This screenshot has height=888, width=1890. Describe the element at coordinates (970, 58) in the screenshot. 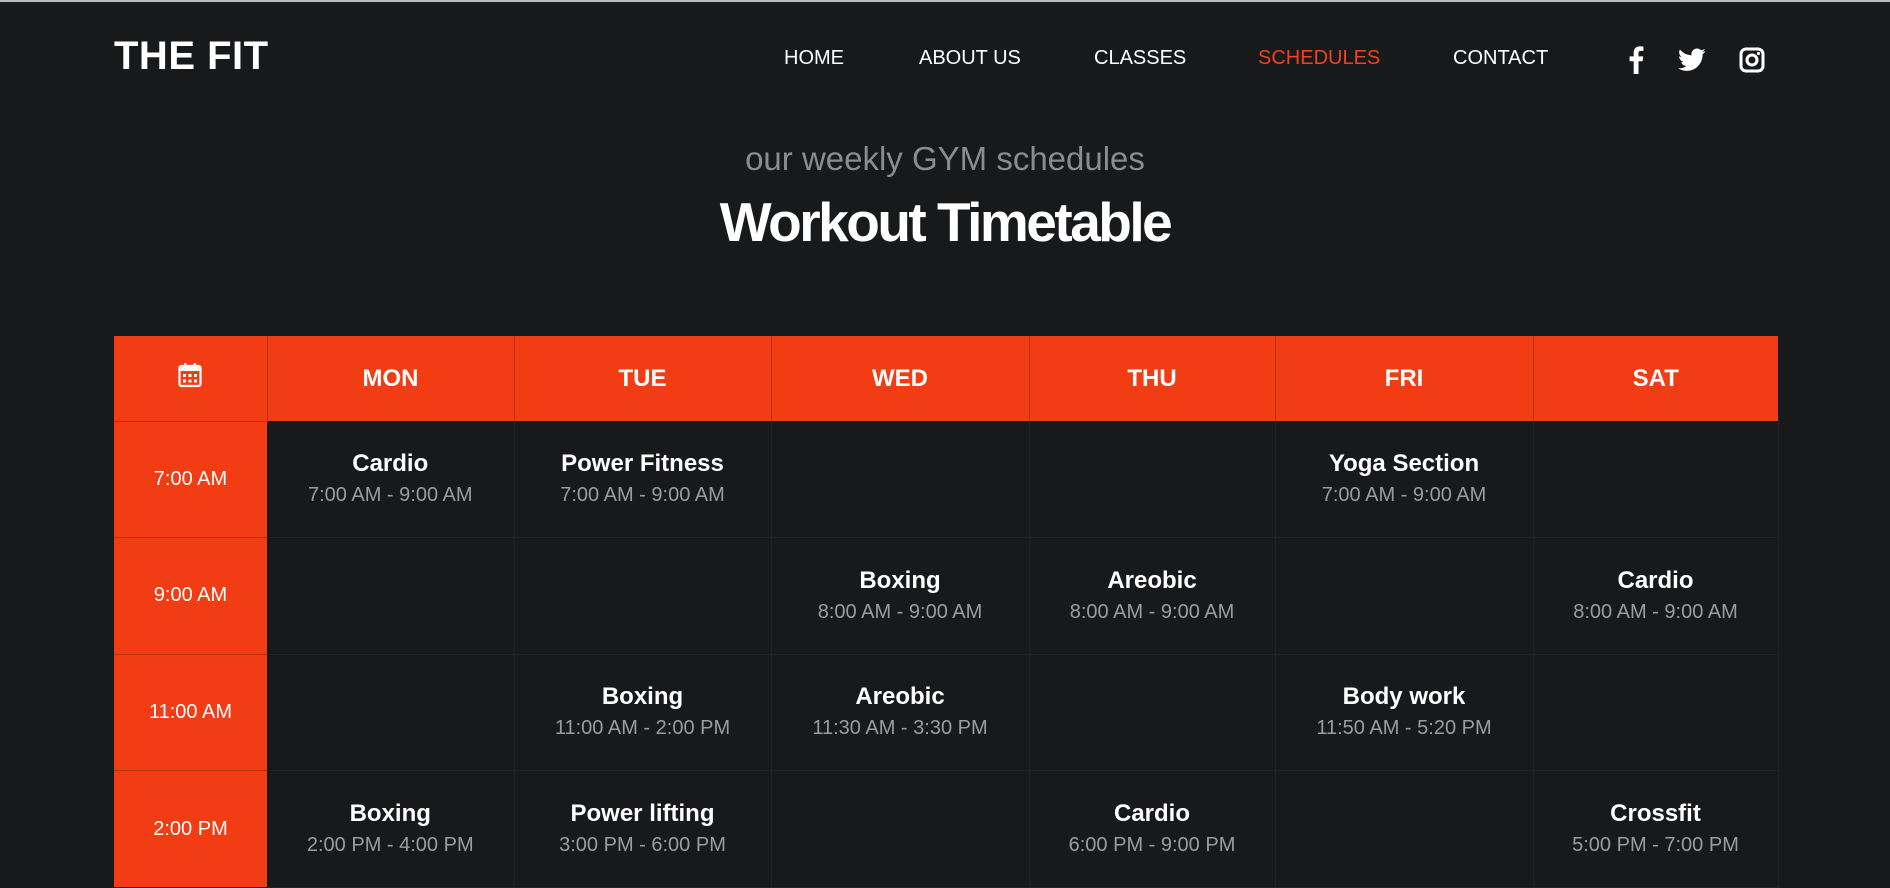

I see `nav-about-us: ABOUT US` at that location.